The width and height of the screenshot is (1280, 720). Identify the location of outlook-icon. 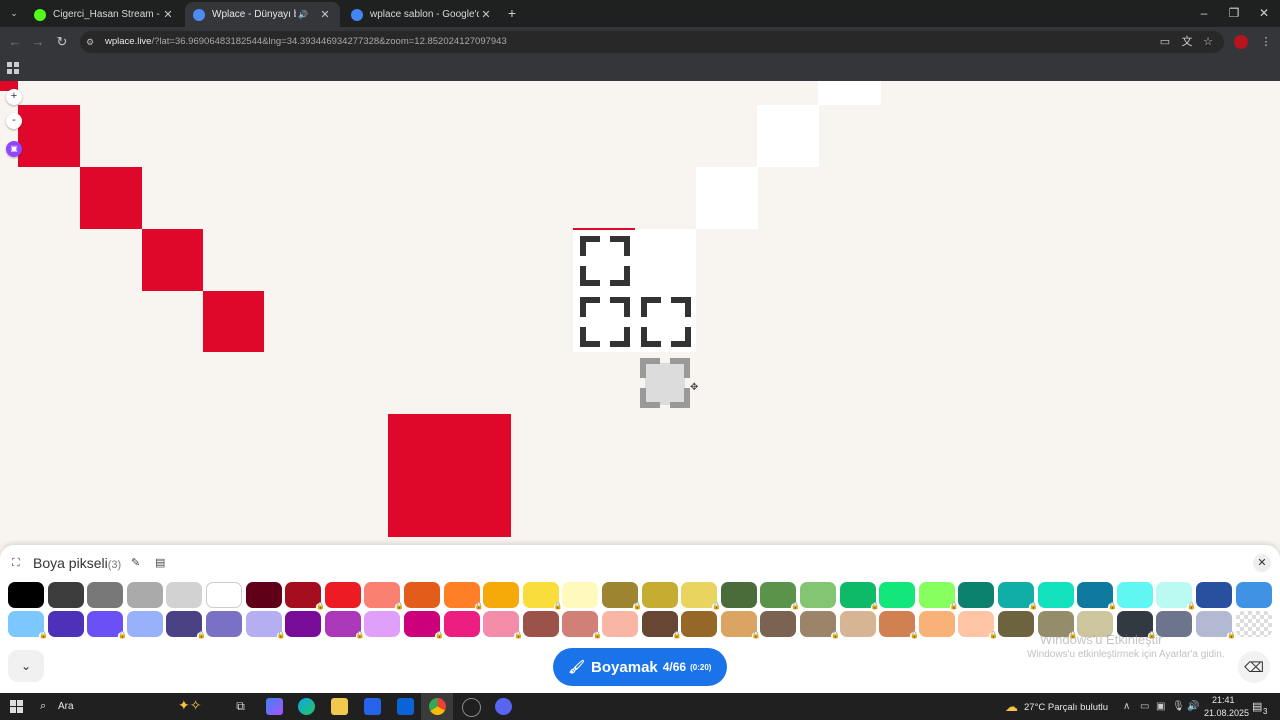
(405, 706).